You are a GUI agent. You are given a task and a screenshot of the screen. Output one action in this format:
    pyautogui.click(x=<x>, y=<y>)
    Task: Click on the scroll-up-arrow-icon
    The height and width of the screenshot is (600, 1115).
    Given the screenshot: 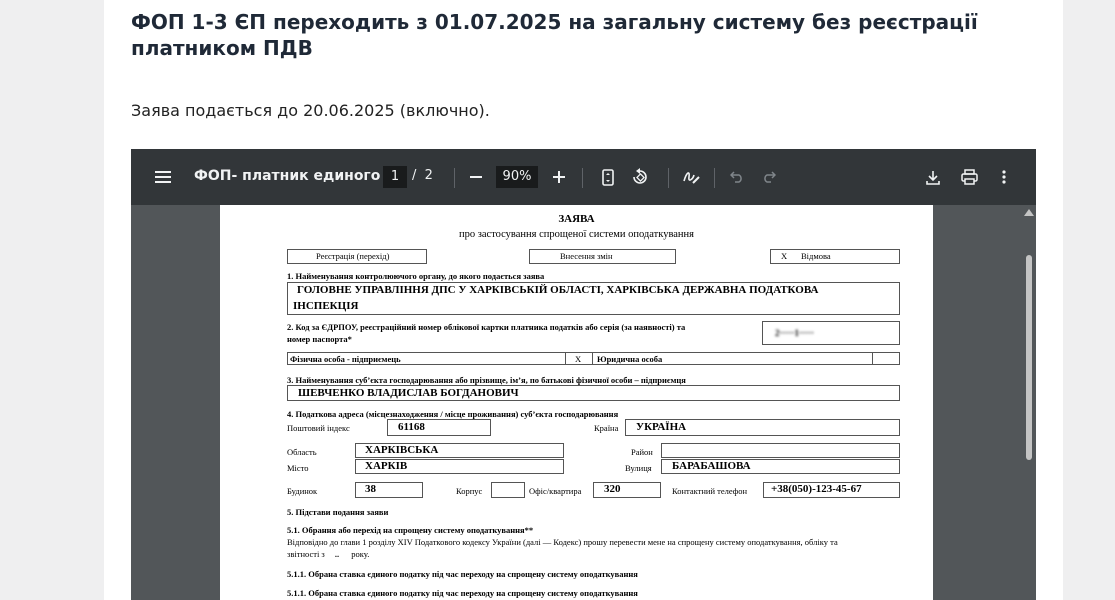 What is the action you would take?
    pyautogui.click(x=1029, y=212)
    